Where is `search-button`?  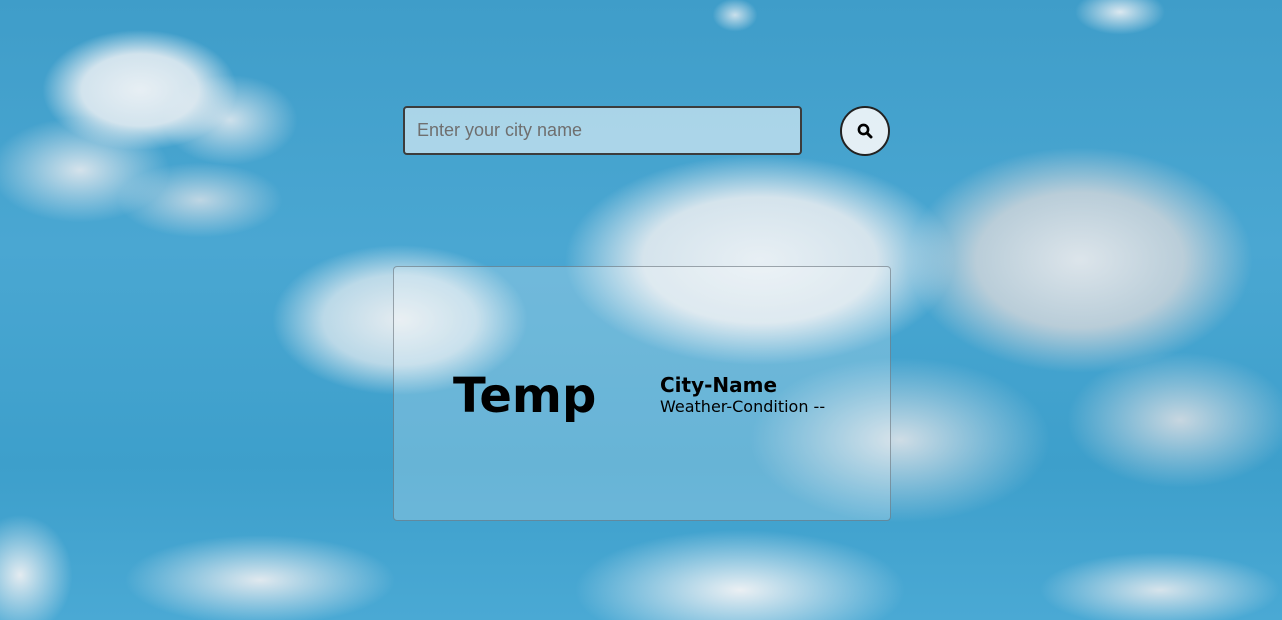 search-button is located at coordinates (865, 131).